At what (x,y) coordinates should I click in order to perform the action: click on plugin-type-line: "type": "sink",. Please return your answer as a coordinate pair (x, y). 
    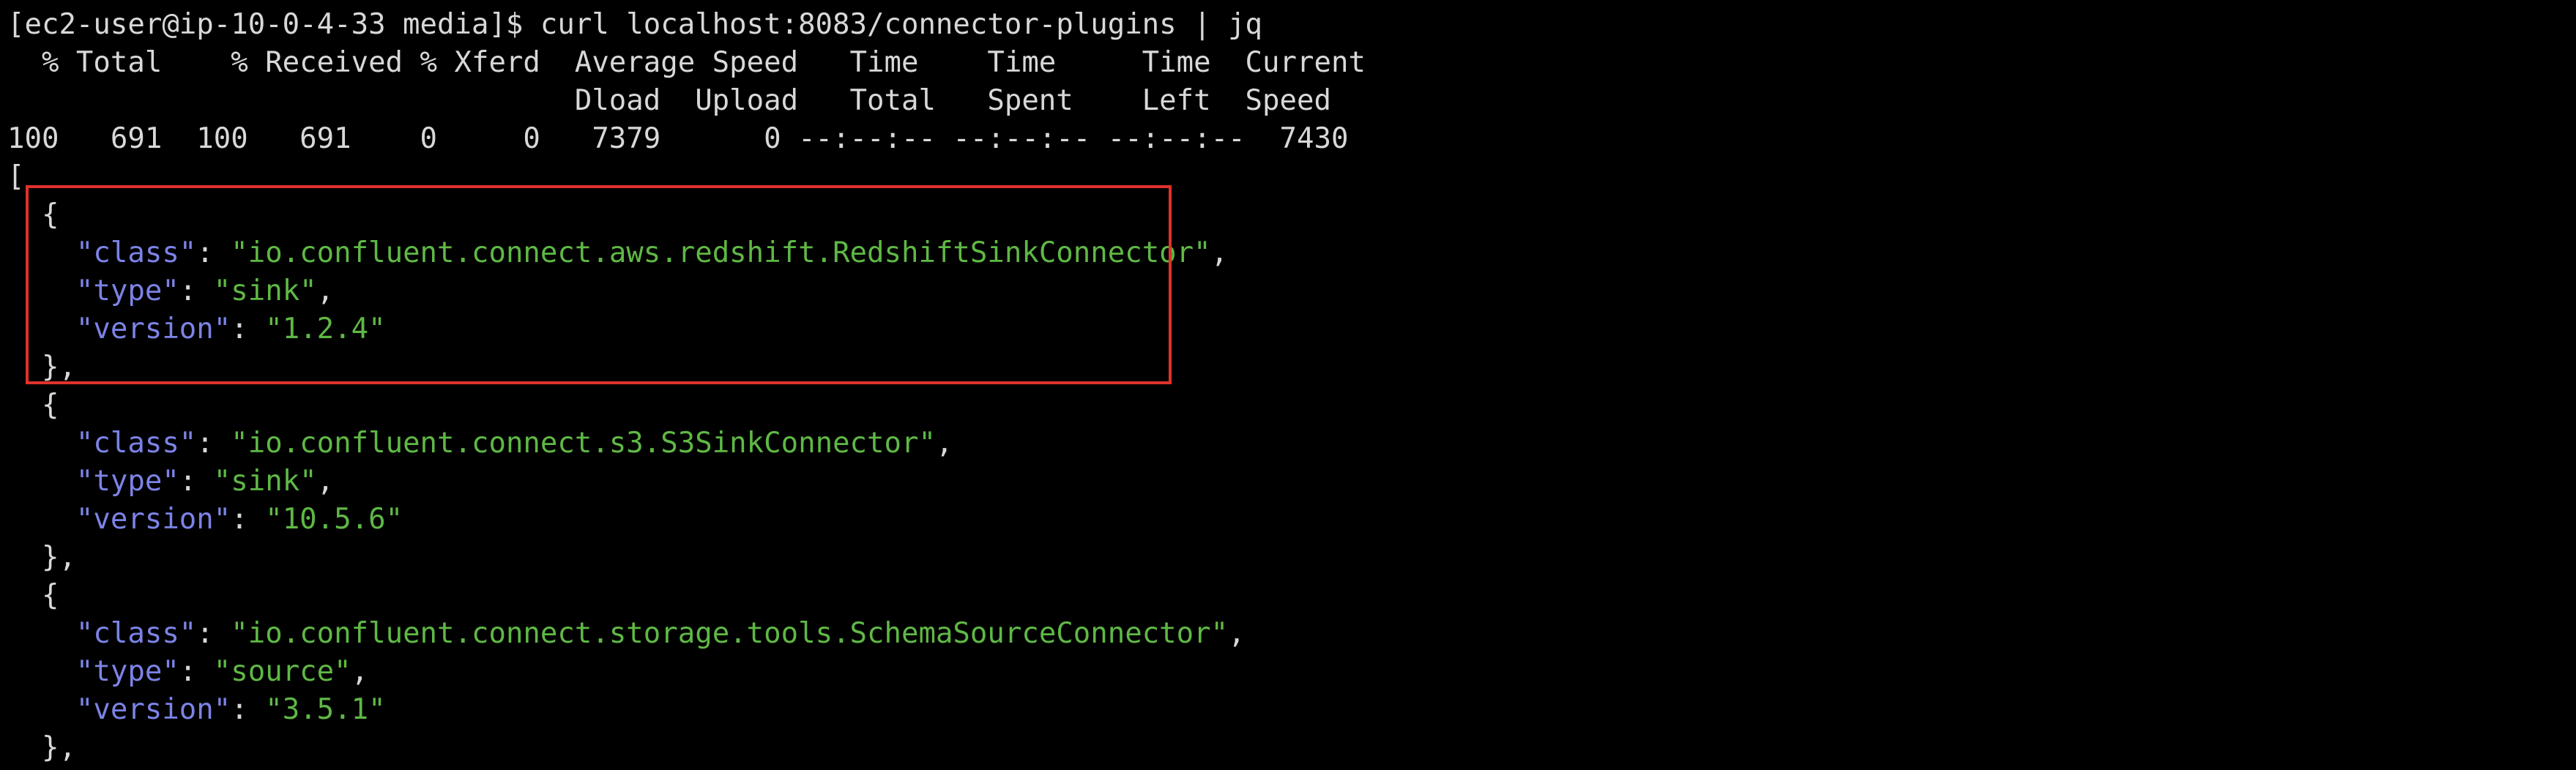
    Looking at the image, I should click on (170, 482).